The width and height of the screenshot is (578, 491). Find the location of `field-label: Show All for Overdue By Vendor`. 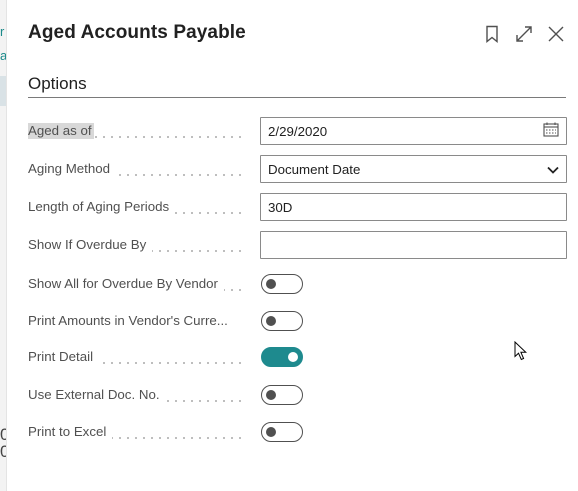

field-label: Show All for Overdue By Vendor is located at coordinates (137, 285).